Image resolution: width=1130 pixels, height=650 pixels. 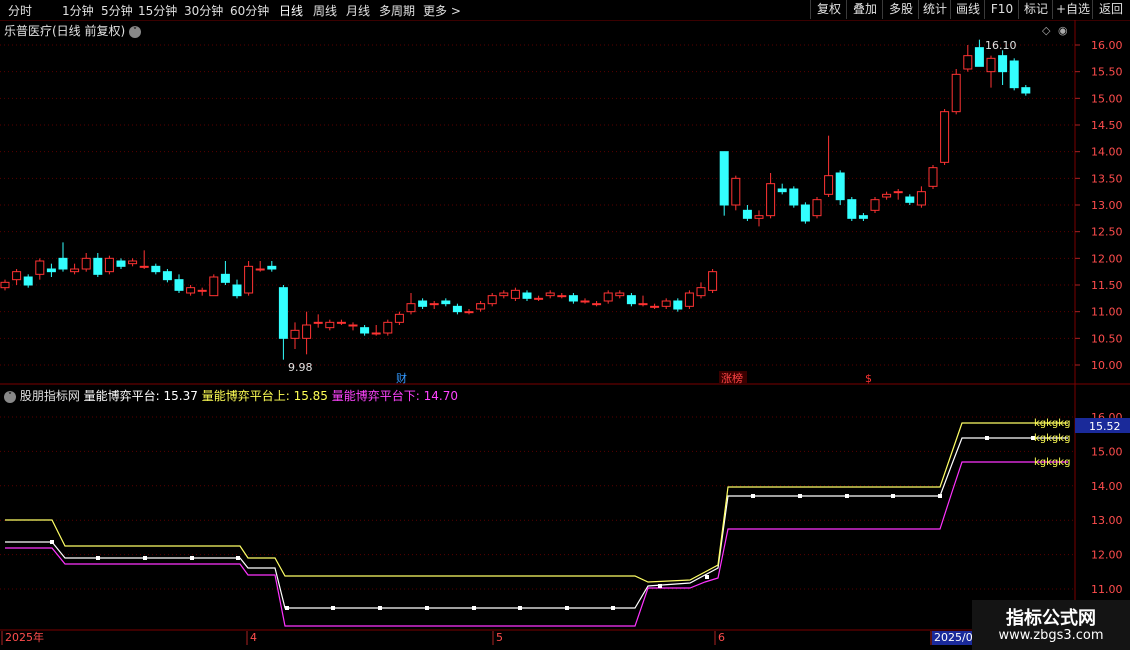 I want to click on end-tag-upper: kgkgkg, so click(x=1052, y=423).